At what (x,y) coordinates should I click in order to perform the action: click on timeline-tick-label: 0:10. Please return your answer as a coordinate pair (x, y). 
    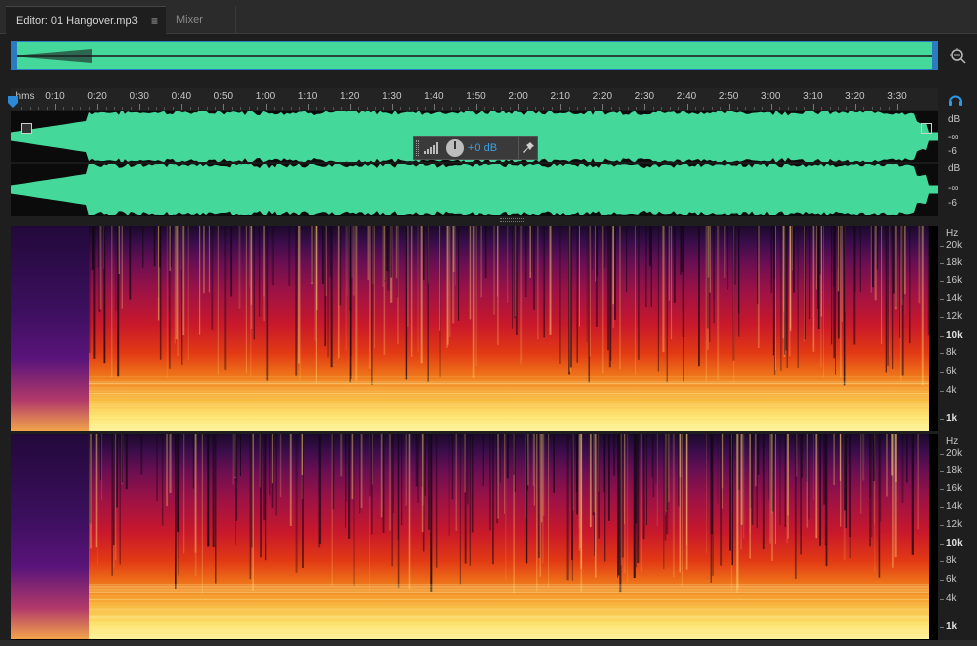
    Looking at the image, I should click on (55, 96).